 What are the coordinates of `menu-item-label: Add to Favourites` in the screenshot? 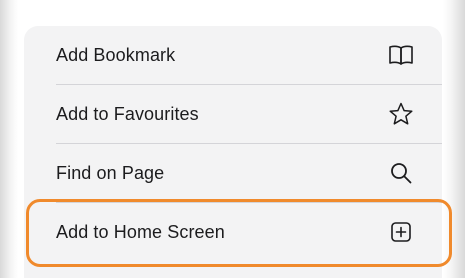 It's located at (127, 113).